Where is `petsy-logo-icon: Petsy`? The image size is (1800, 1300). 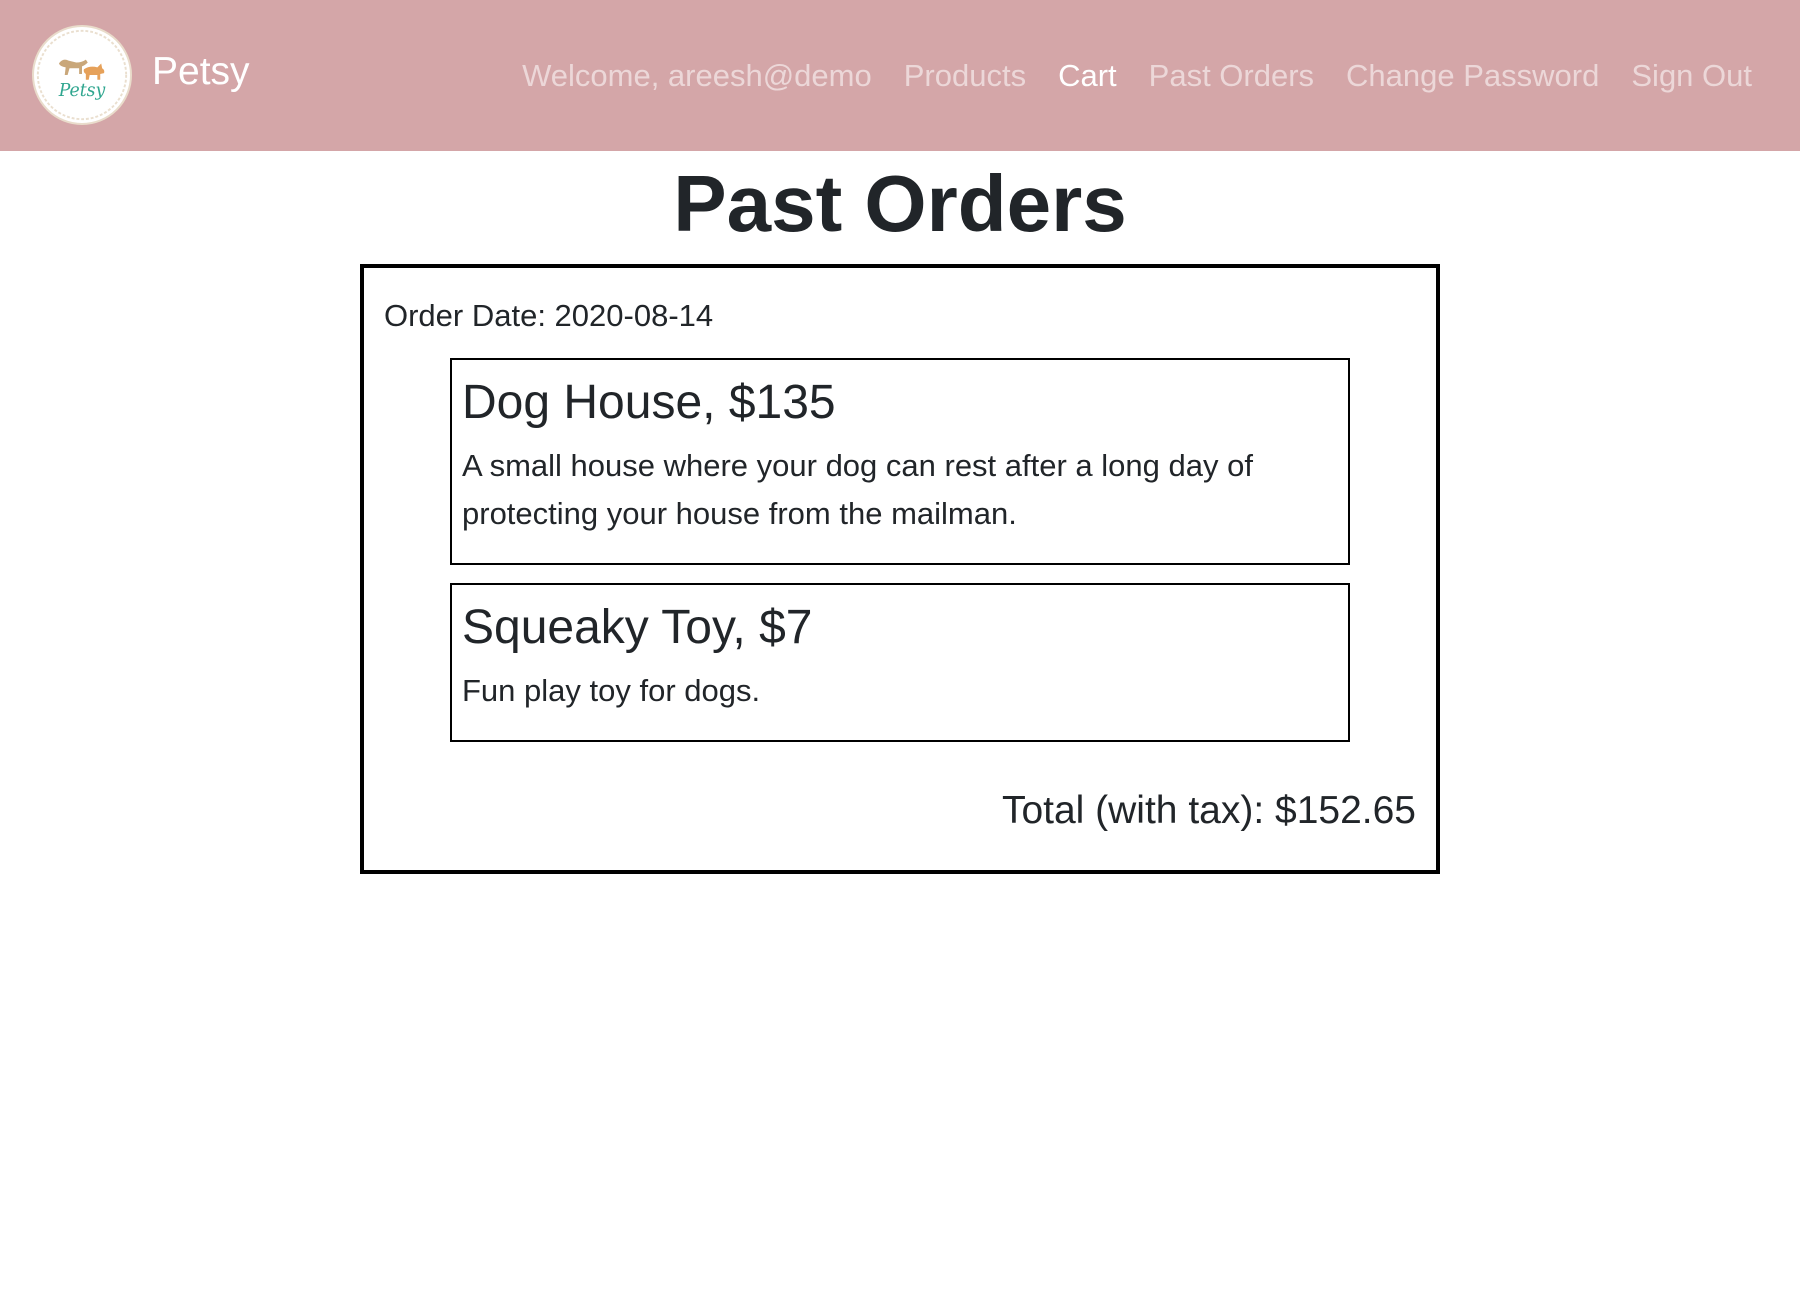
petsy-logo-icon: Petsy is located at coordinates (82, 75).